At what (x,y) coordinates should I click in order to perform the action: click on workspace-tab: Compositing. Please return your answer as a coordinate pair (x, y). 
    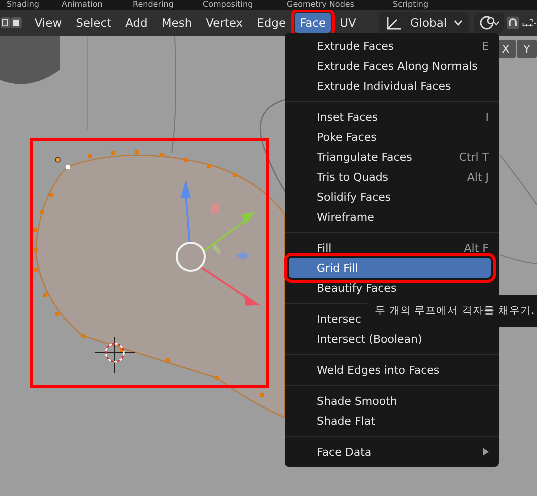
    Looking at the image, I should click on (228, 5).